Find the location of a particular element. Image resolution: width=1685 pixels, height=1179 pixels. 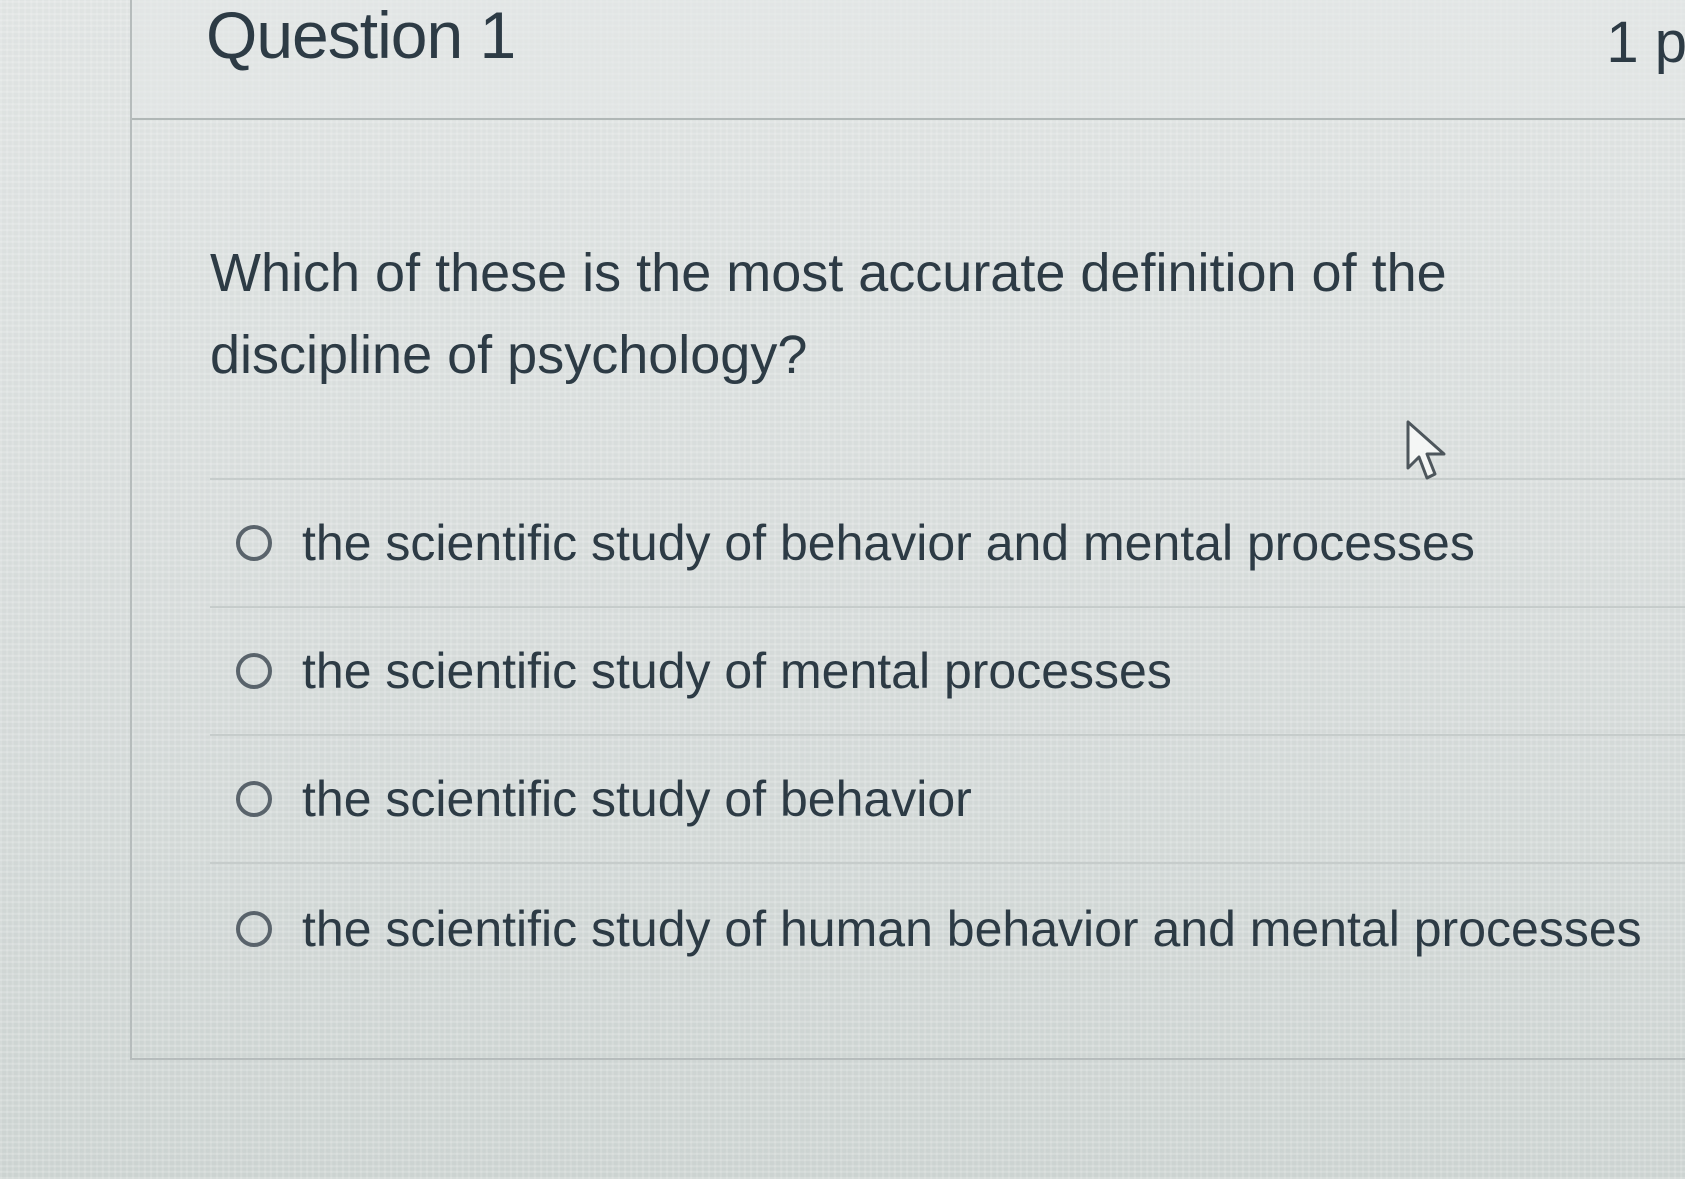

answer-option: the scientific study of behavior is located at coordinates (947, 798).